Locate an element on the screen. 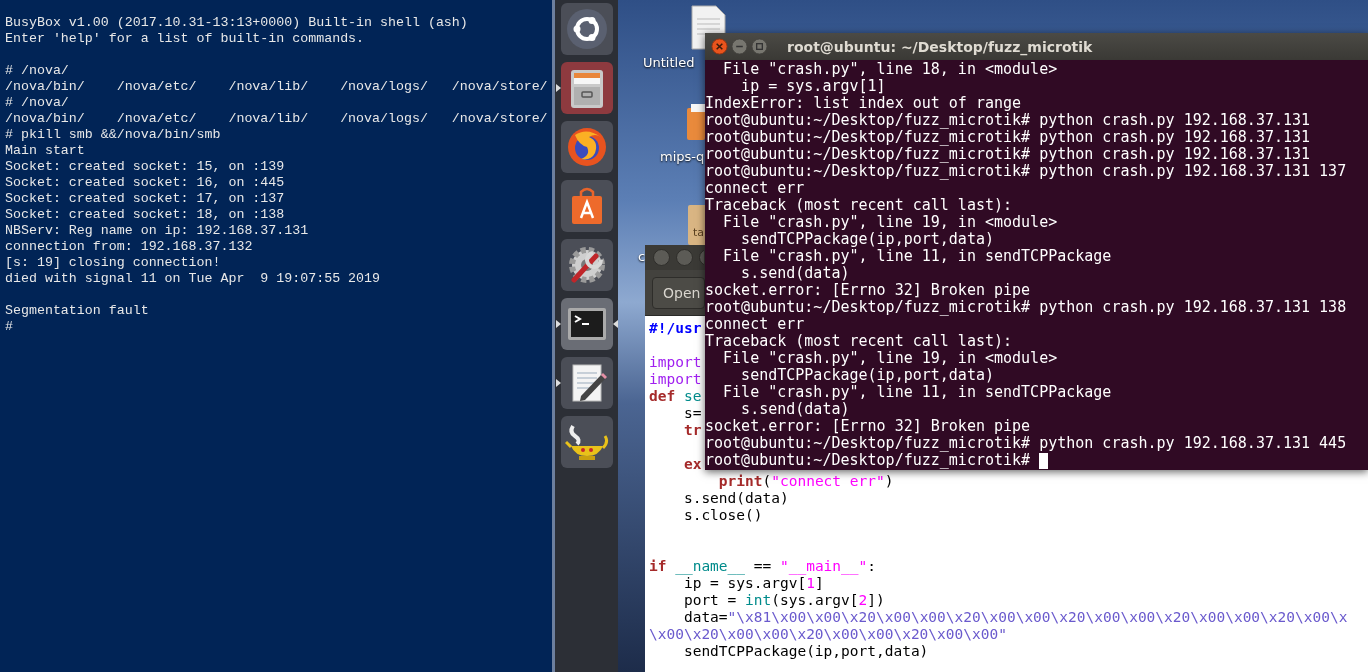 This screenshot has height=672, width=1368. code-line: sendTCPPackage(ip,port,data) is located at coordinates (805, 651).